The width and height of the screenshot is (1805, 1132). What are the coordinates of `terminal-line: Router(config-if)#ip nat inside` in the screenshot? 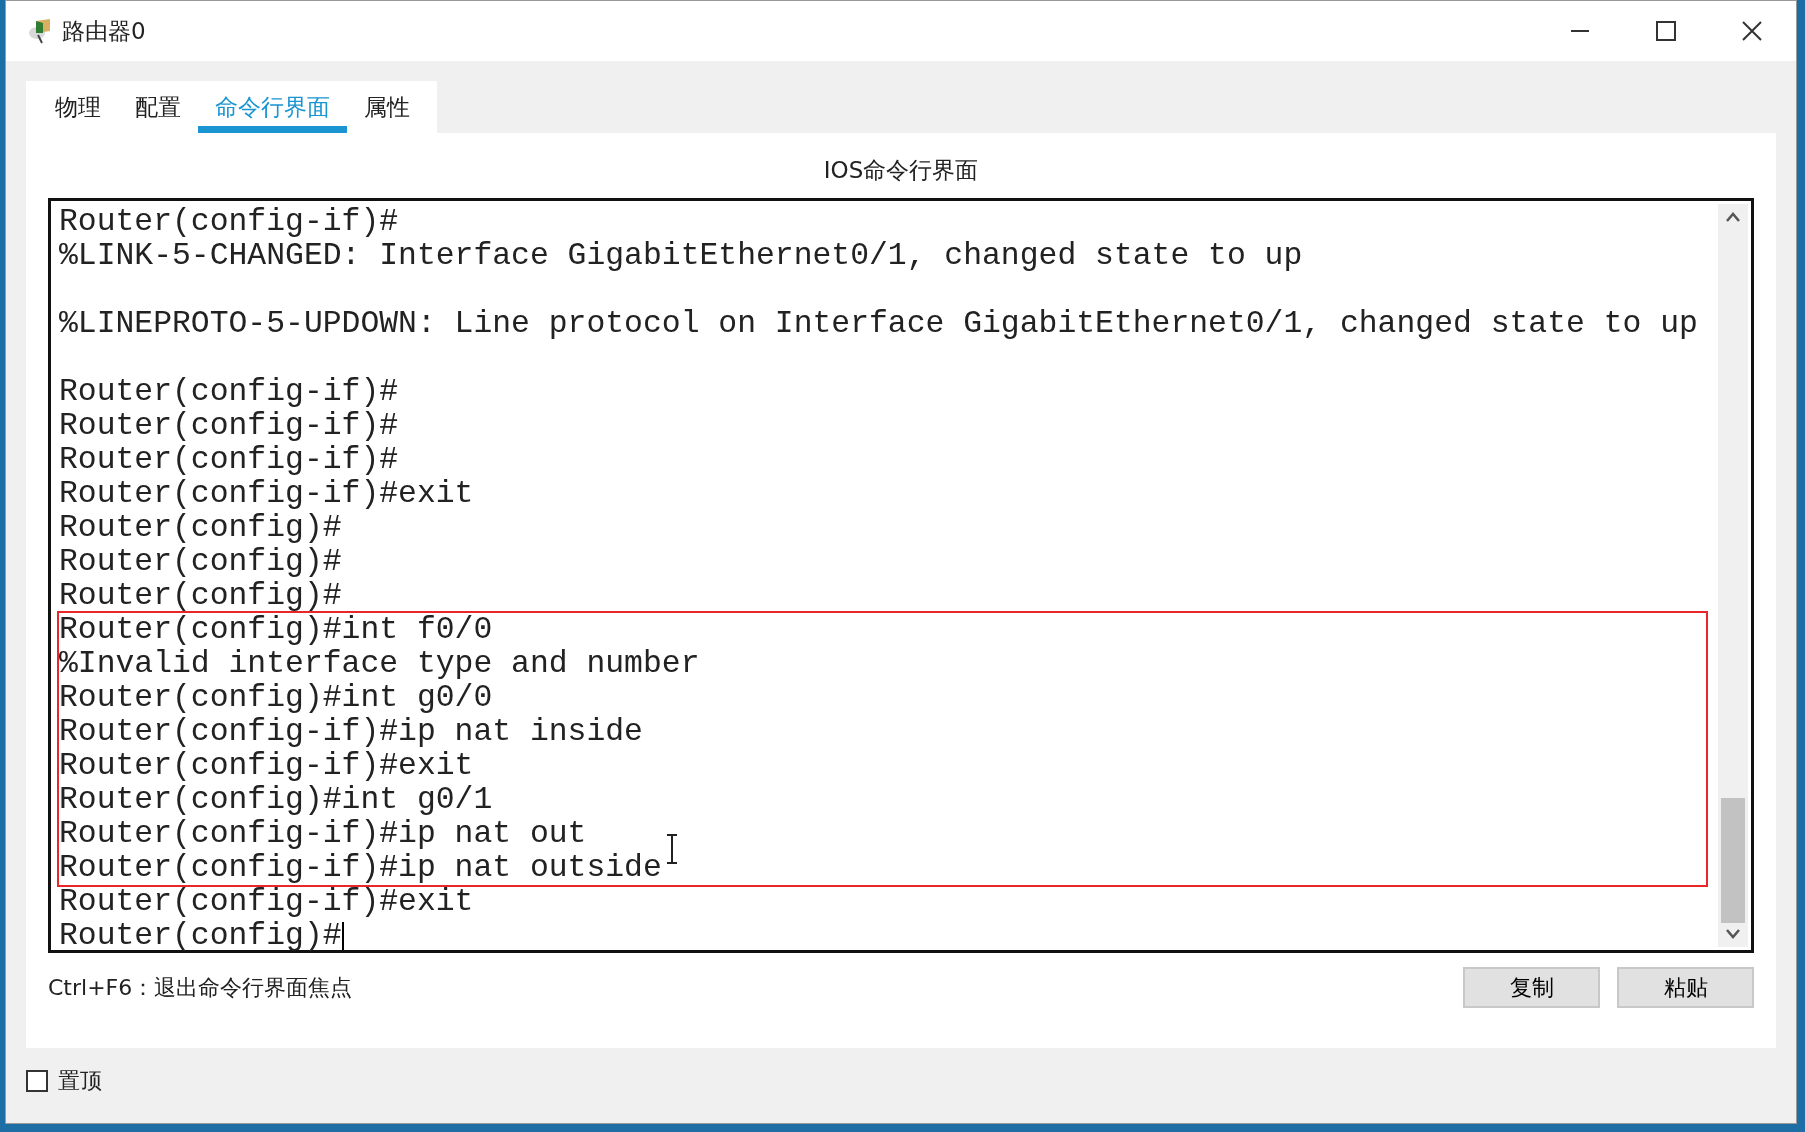 It's located at (351, 732).